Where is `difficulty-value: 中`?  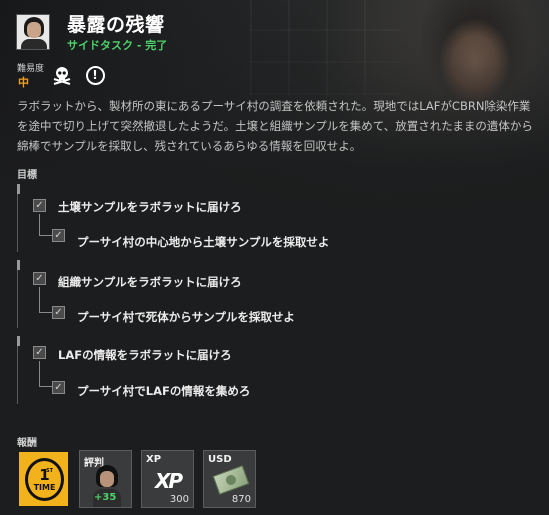
difficulty-value: 中 is located at coordinates (23, 82).